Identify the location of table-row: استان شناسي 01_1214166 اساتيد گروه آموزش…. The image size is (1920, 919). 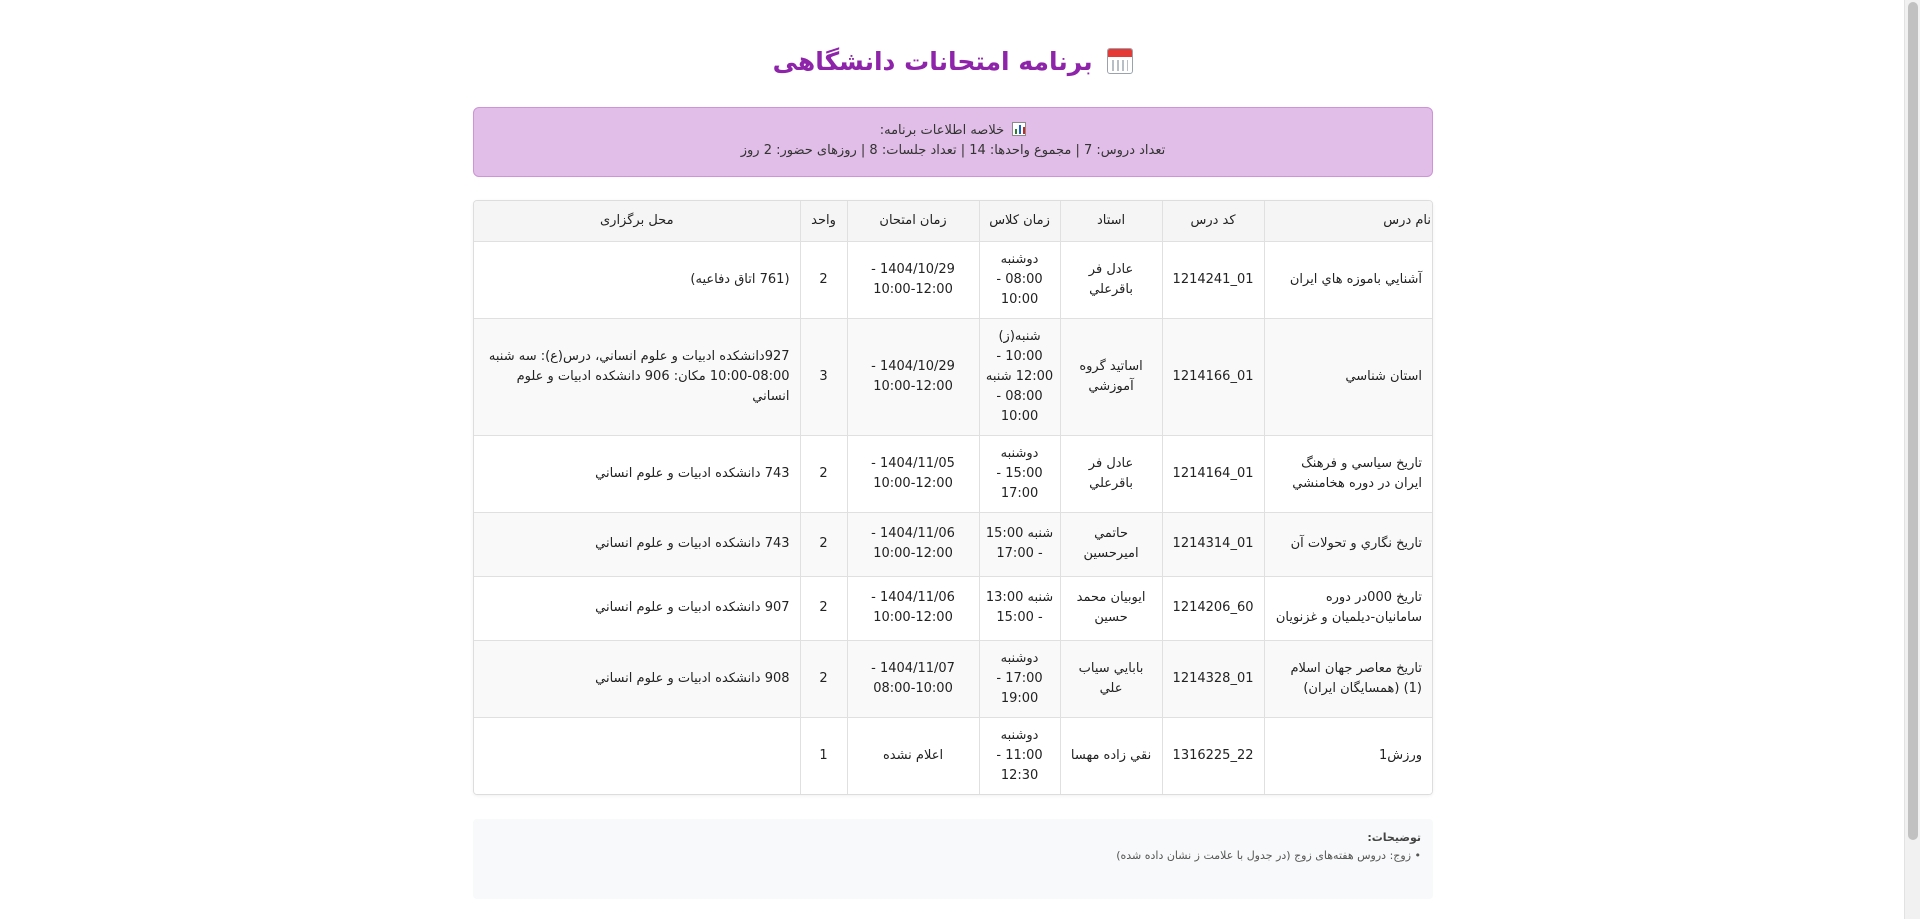
(953, 376).